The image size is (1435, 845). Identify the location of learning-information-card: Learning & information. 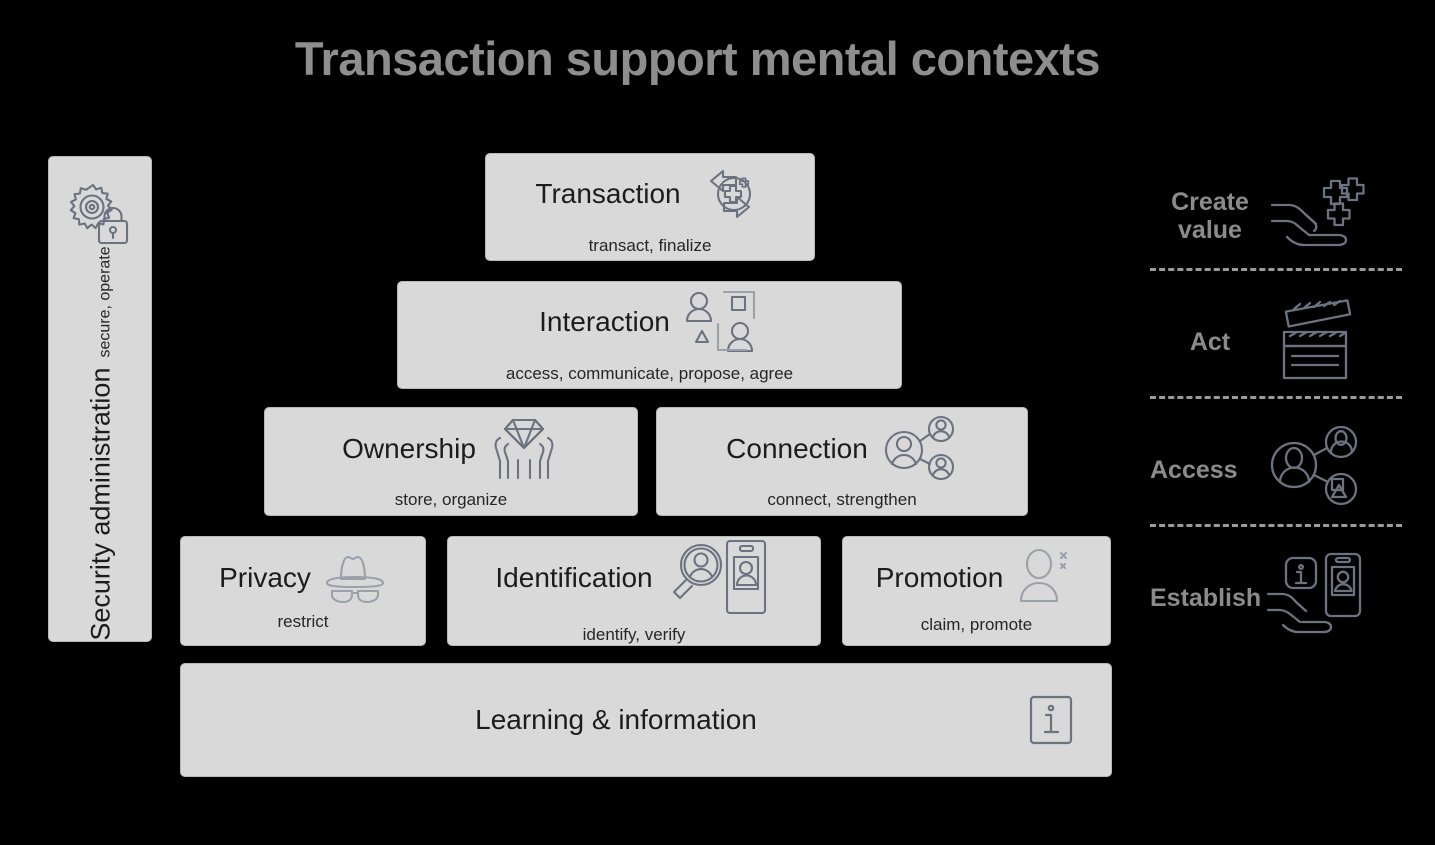
(646, 720).